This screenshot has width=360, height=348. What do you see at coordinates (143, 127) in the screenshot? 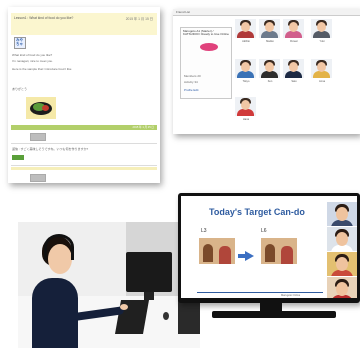
I see `reply-bar-date: 2015 年 1 月 15 日` at bounding box center [143, 127].